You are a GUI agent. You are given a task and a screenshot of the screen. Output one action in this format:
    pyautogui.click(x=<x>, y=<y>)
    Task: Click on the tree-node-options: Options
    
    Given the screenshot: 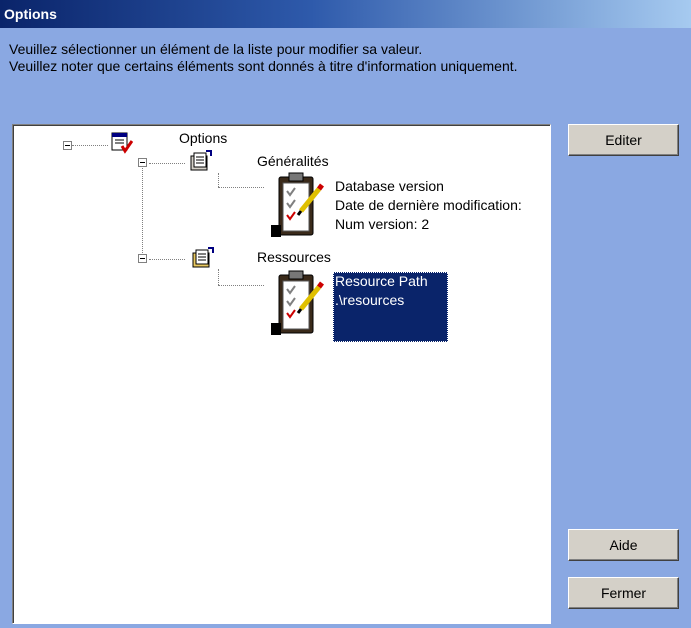 What is the action you would take?
    pyautogui.click(x=203, y=138)
    